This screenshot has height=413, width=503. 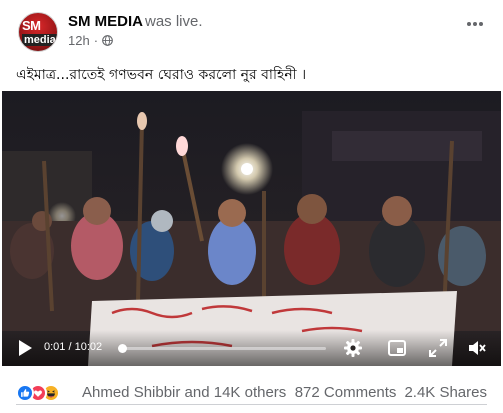 I want to click on post-header: SM media SM MEDIA was live. 12h ·, so click(x=251, y=27).